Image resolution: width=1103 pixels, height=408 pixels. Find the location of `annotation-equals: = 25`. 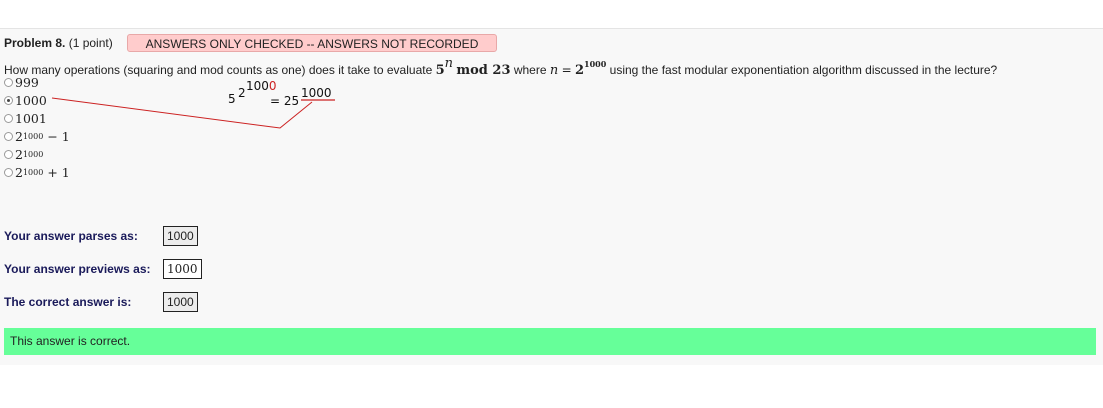

annotation-equals: = 25 is located at coordinates (285, 101).